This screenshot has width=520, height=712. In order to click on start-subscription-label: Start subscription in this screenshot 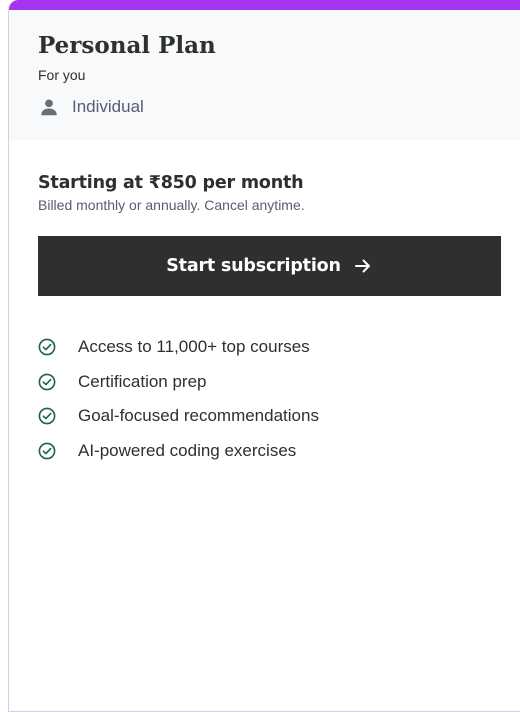, I will do `click(253, 266)`.